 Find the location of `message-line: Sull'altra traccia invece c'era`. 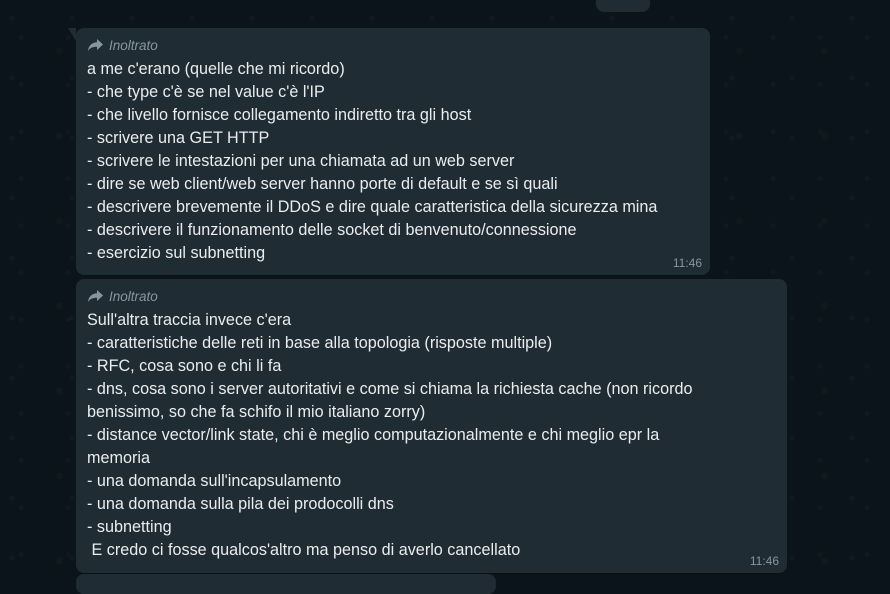

message-line: Sull'altra traccia invece c'era is located at coordinates (189, 320).